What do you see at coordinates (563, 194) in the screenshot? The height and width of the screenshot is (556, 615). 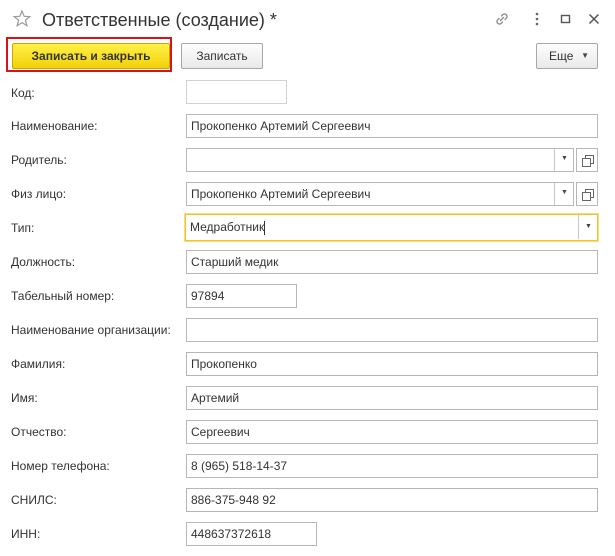 I see `person-dropdown-button: ▼` at bounding box center [563, 194].